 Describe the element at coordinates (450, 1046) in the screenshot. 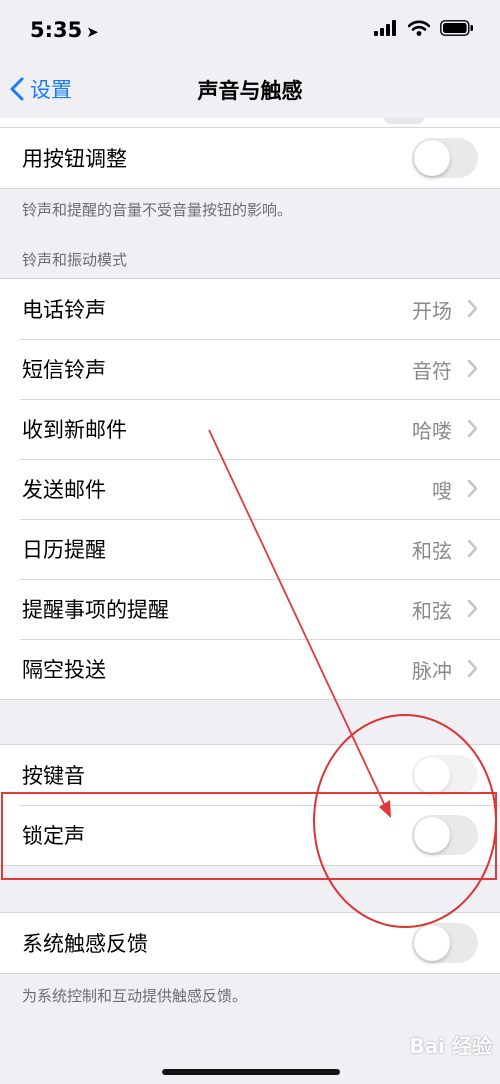

I see `watermark: Bai 经验` at that location.